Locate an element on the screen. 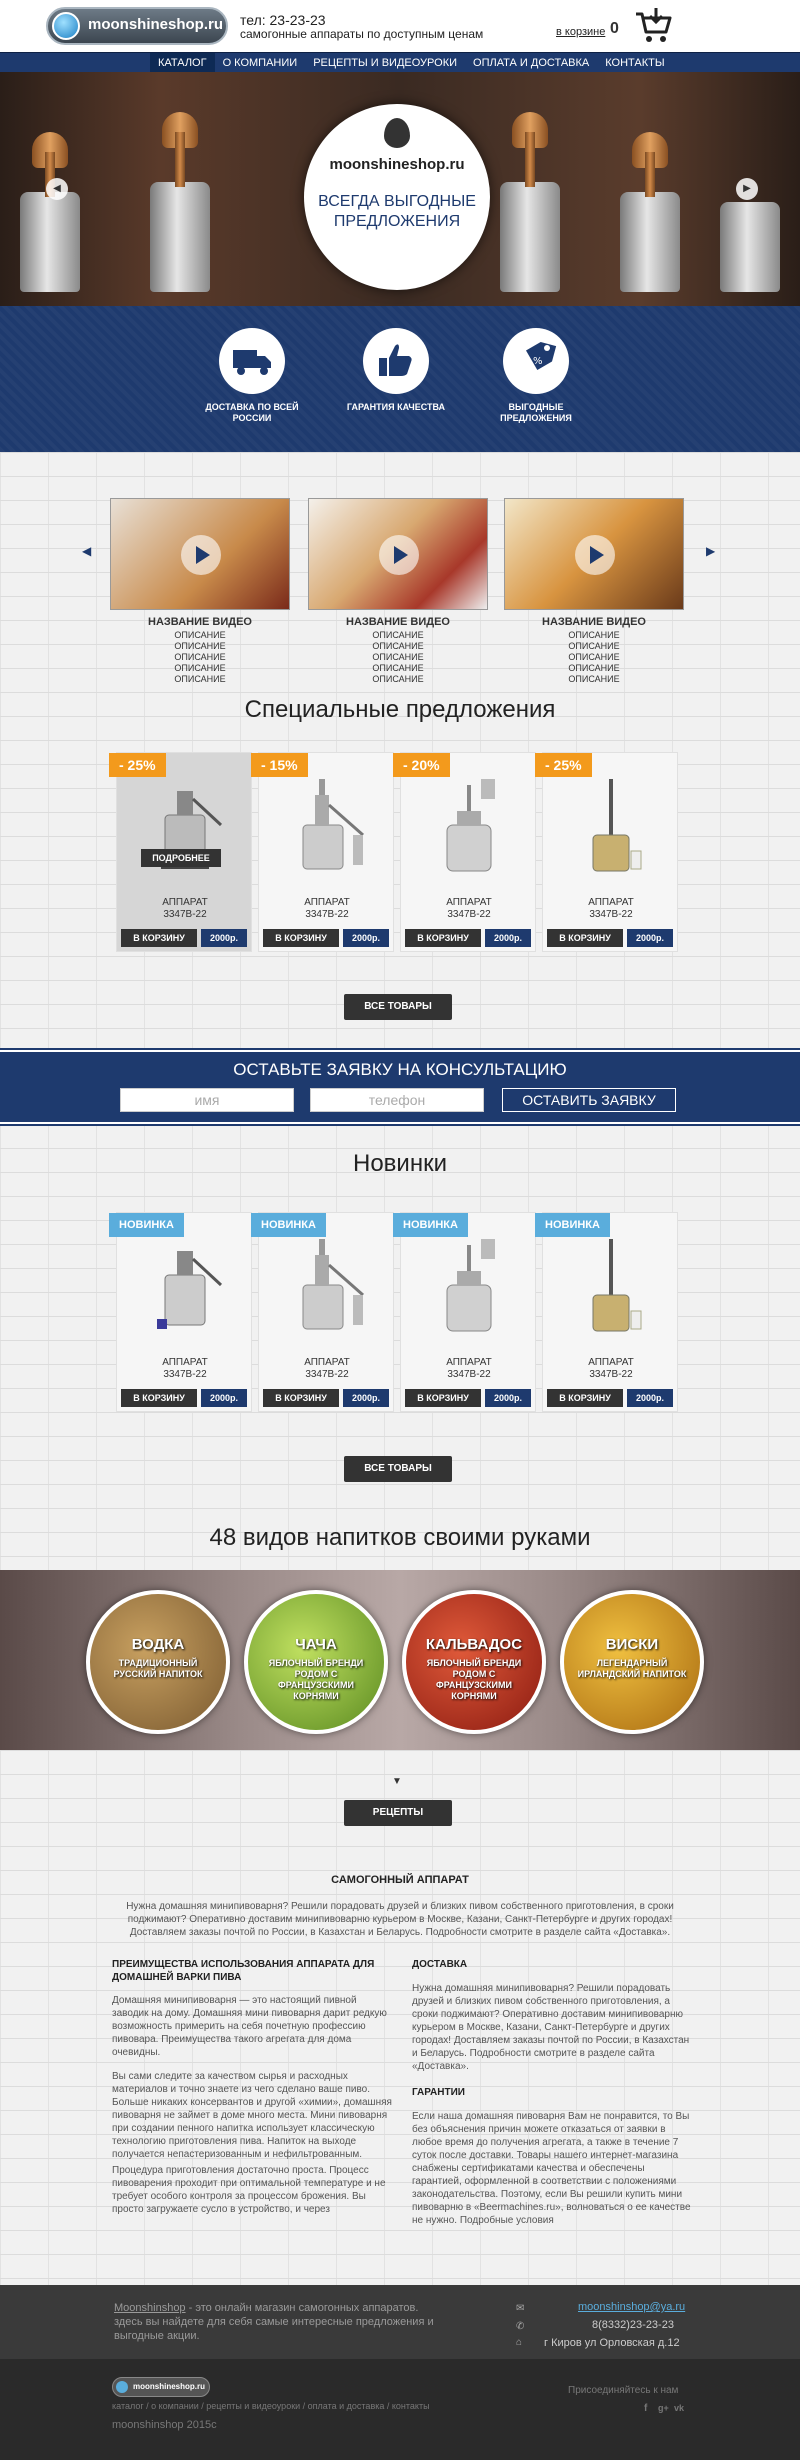  footer-logo: moonshineshop.ru is located at coordinates (161, 2387).